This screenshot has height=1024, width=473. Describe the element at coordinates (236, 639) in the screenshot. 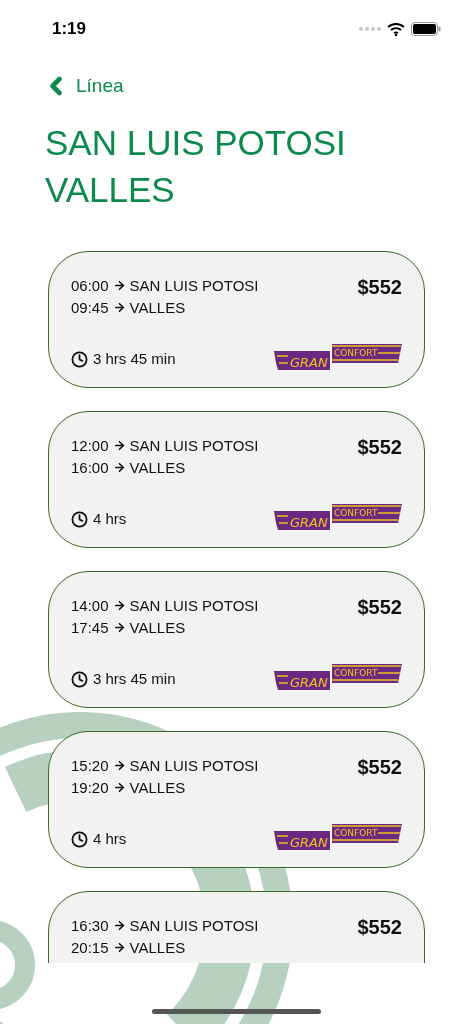

I see `trip-card: 14:00 SAN LUIS POTOSI 17:45 VALLES $552 3 hrs 45 min GRAN CONFORT` at that location.